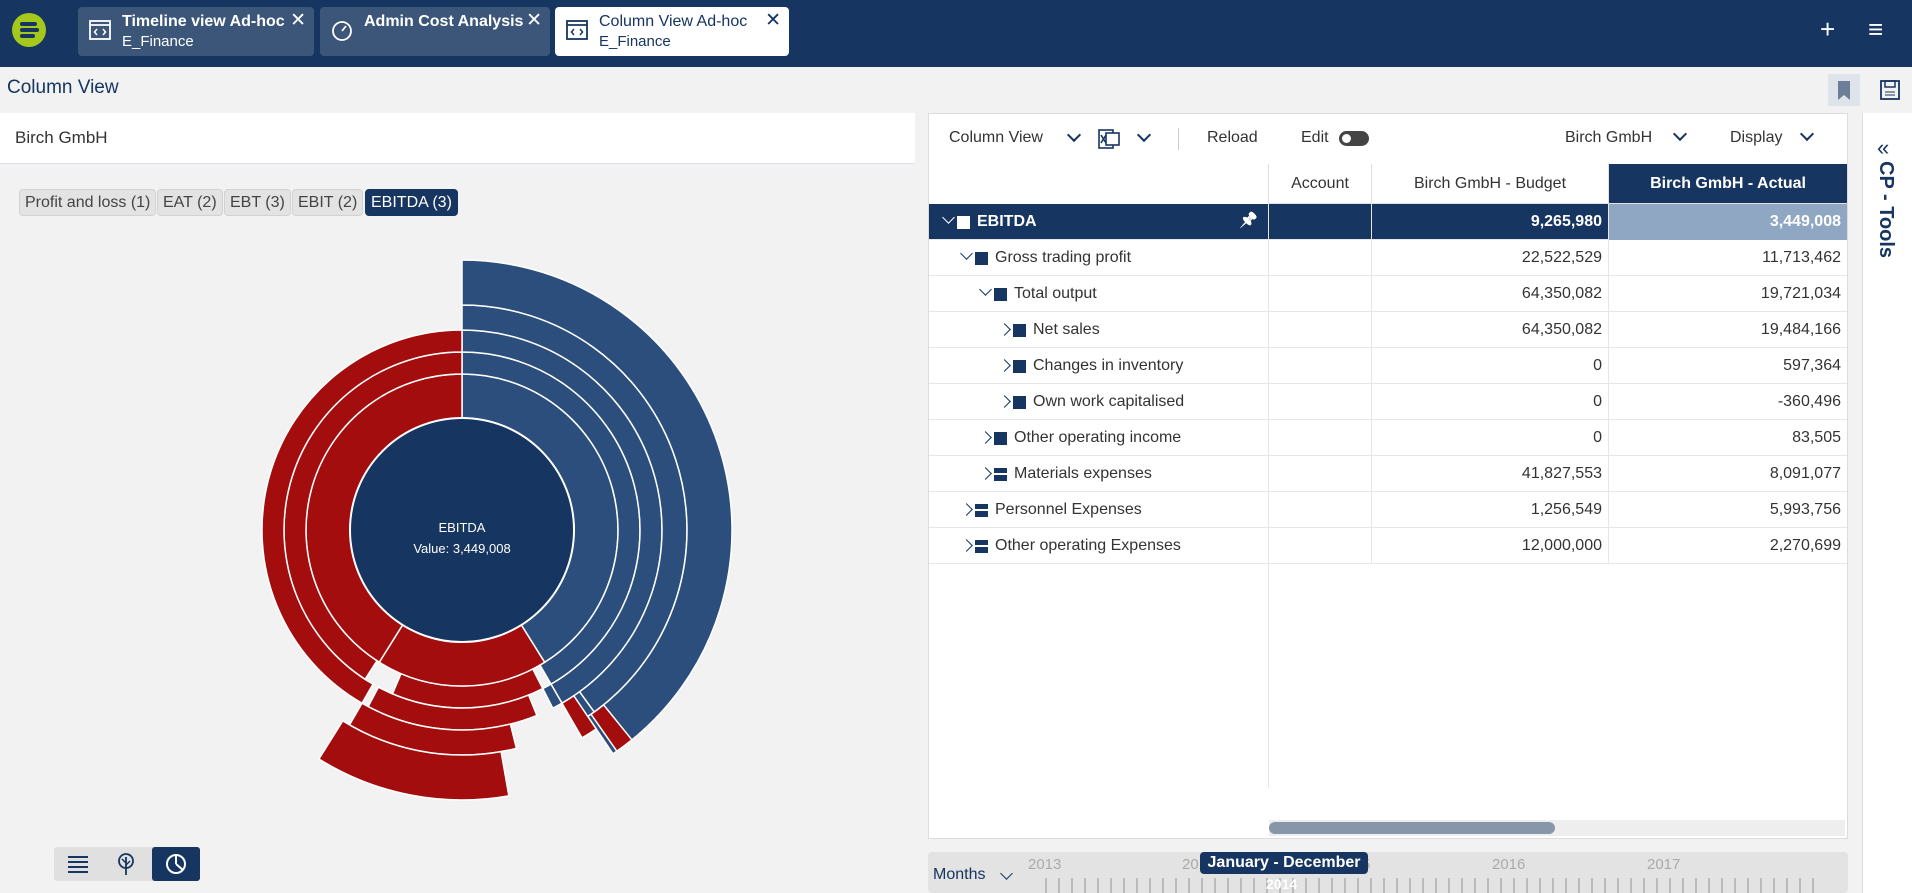 This screenshot has height=893, width=1912. What do you see at coordinates (1630, 139) in the screenshot?
I see `company-dropdown: Birch GmbH` at bounding box center [1630, 139].